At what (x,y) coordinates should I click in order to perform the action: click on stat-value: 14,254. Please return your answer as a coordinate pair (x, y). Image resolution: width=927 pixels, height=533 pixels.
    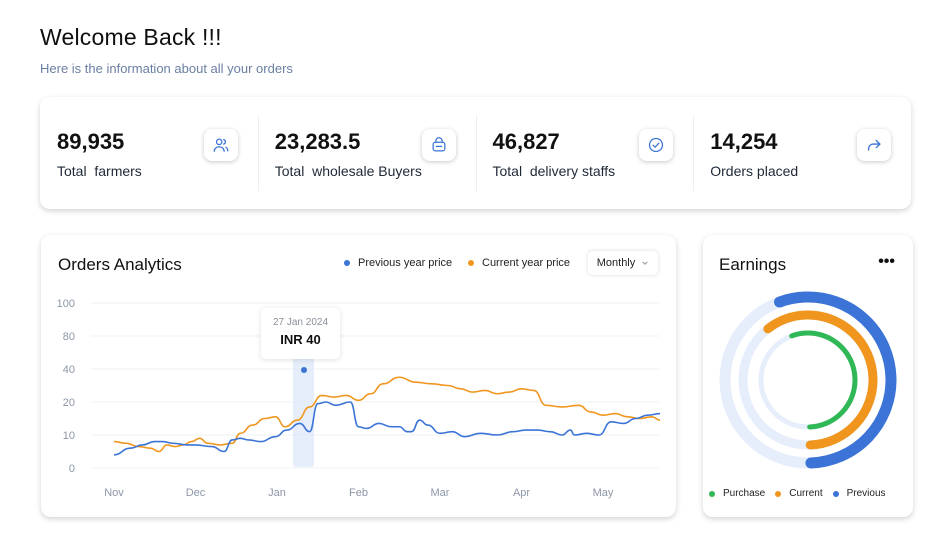
    Looking at the image, I should click on (744, 141).